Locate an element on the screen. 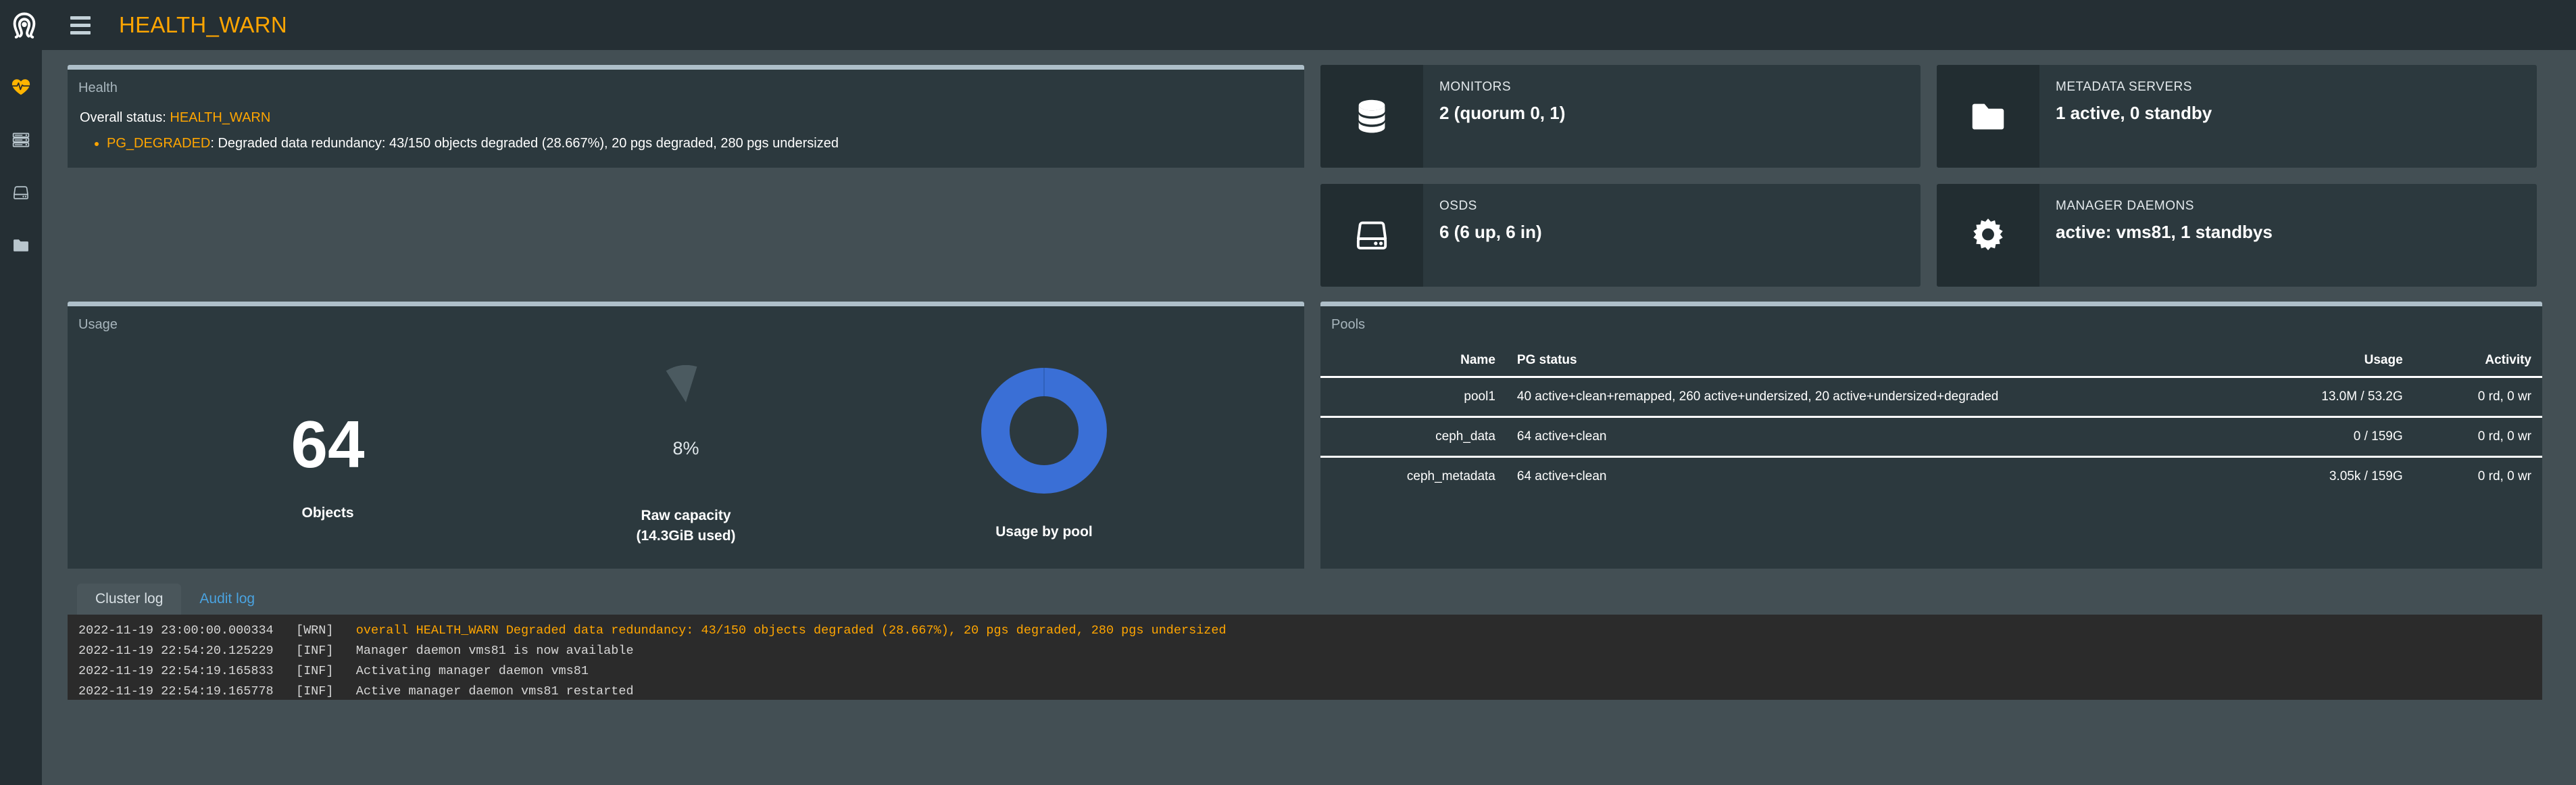  raw-capacity-metric: 8% Raw capacity (14.3GiB used) is located at coordinates (686, 455).